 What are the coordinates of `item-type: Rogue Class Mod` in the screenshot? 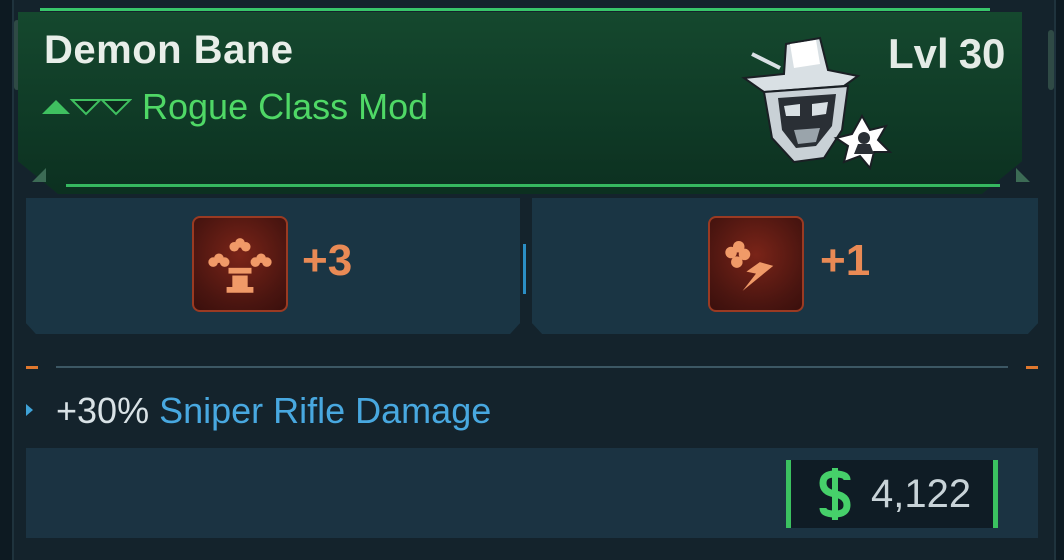 It's located at (285, 106).